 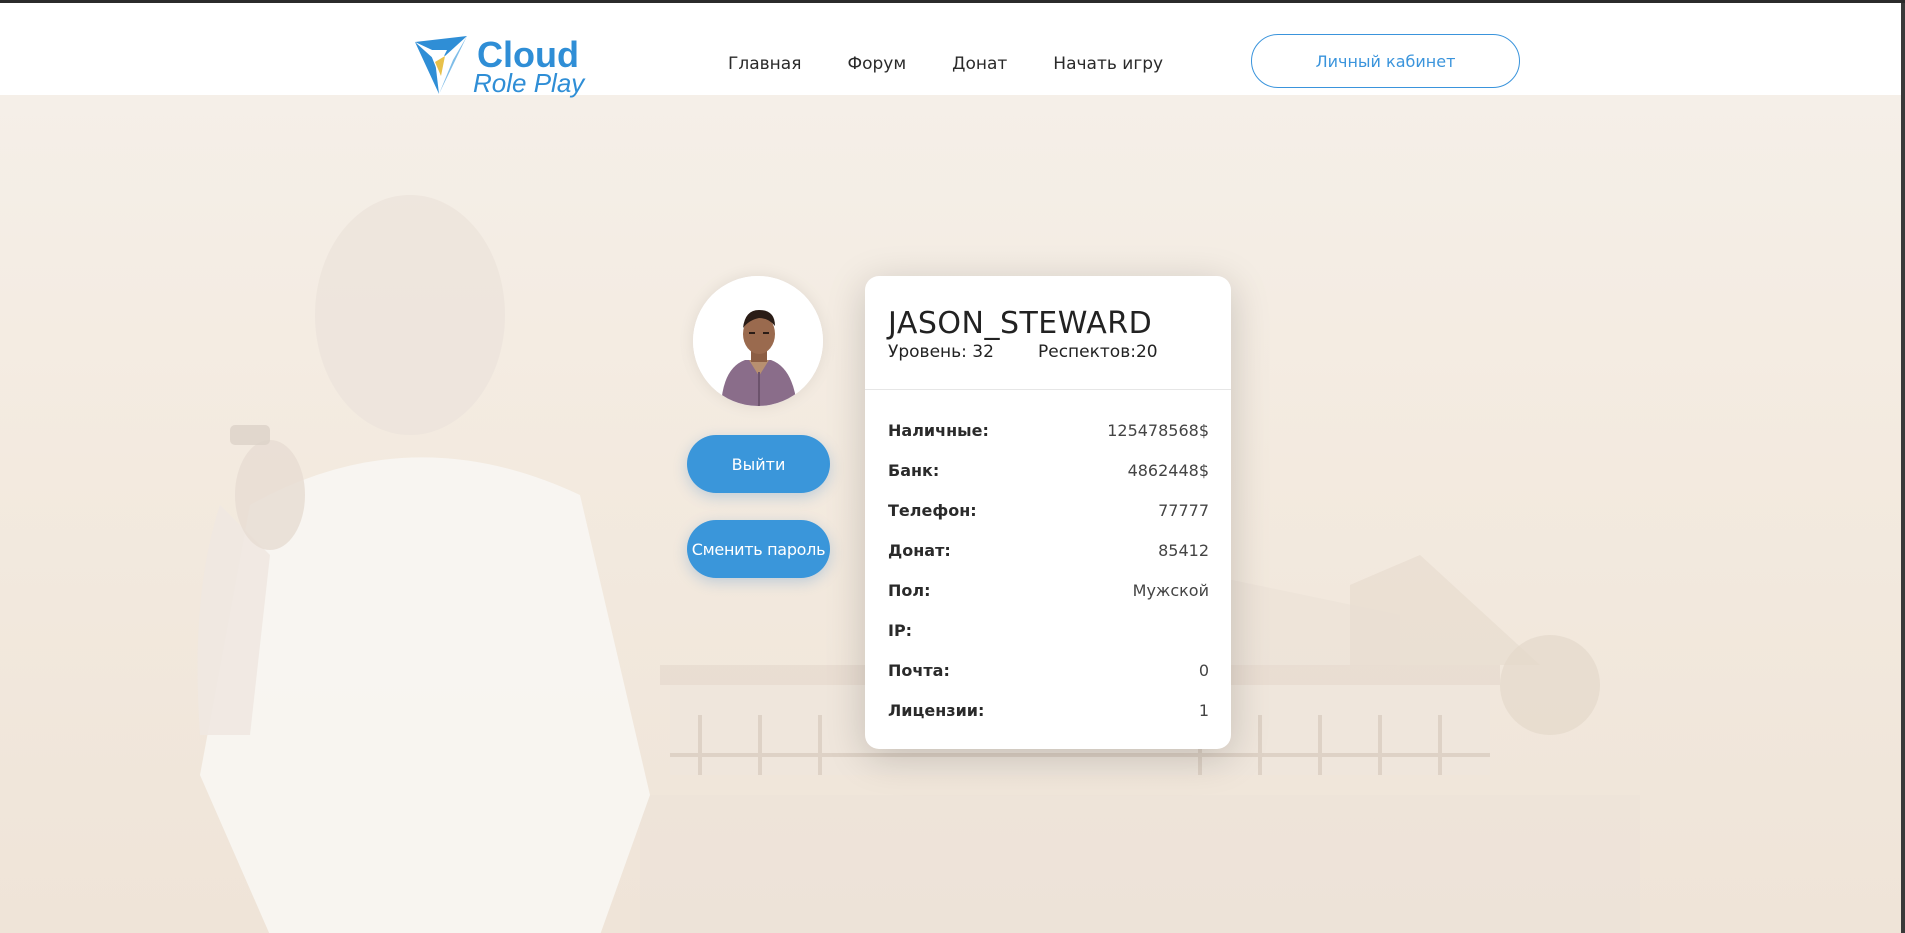 I want to click on avatar, so click(x=758, y=341).